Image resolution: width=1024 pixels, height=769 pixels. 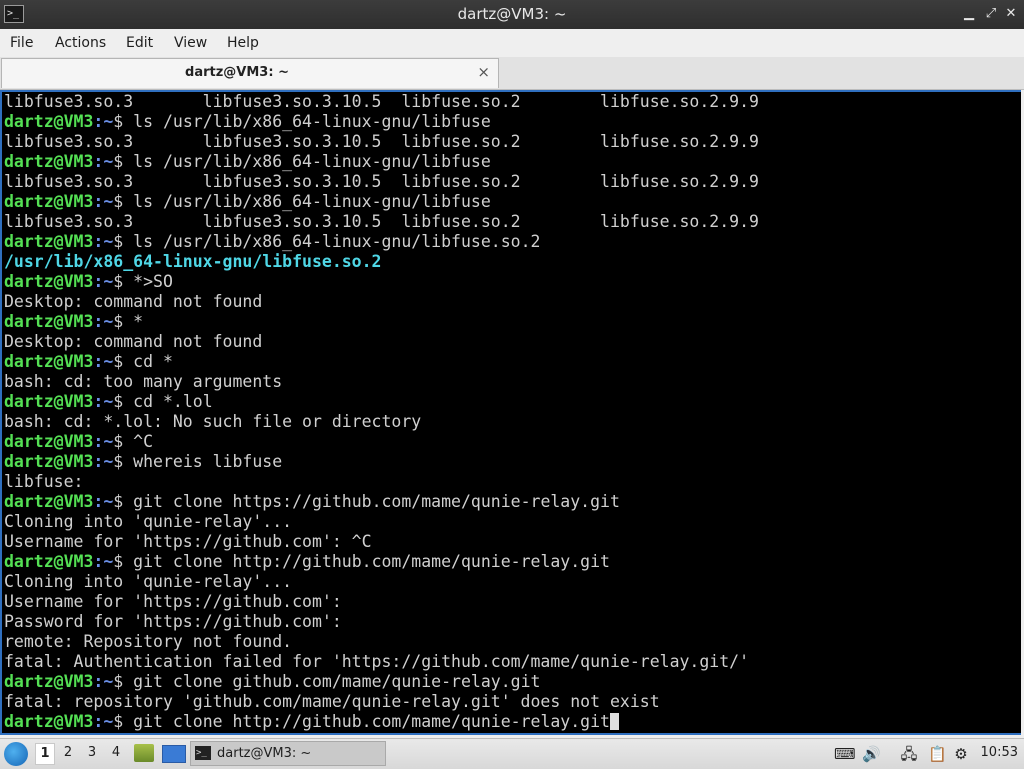 What do you see at coordinates (1018, 412) in the screenshot?
I see `terminal-scrollbar` at bounding box center [1018, 412].